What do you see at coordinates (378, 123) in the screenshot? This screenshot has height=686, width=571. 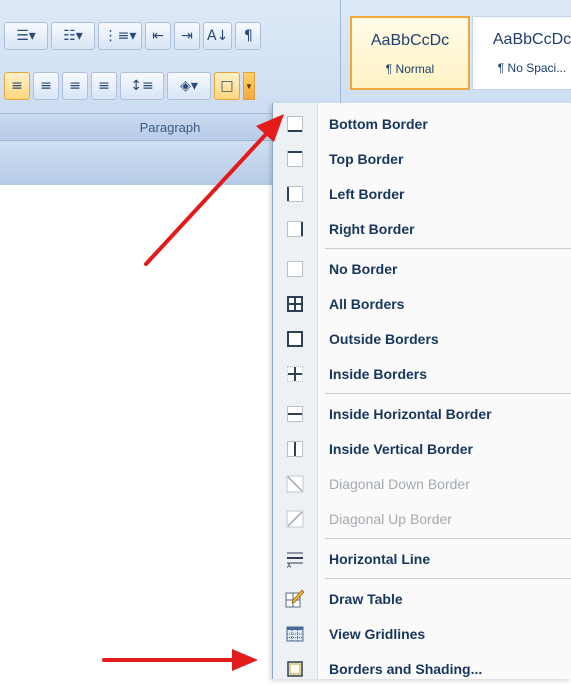 I see `menu-item-label: Bottom Border` at bounding box center [378, 123].